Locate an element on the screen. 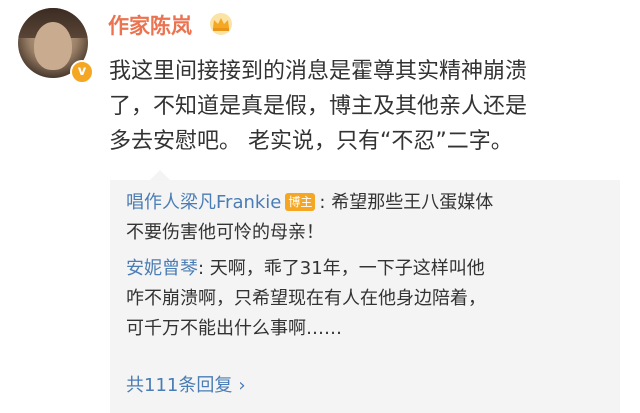 Image resolution: width=640 pixels, height=413 pixels. post-line: 多去安慰吧。 老实说，只有“不忍”二字。 is located at coordinates (311, 141).